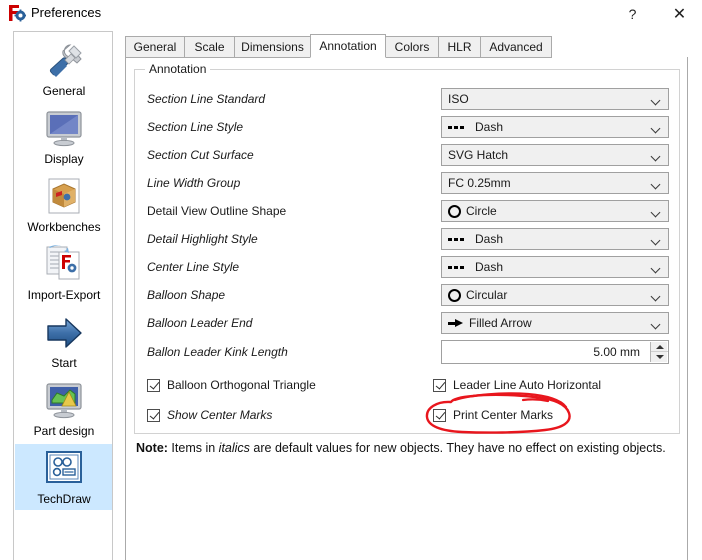 This screenshot has height=560, width=702. I want to click on spinner-increment-button, so click(659, 347).